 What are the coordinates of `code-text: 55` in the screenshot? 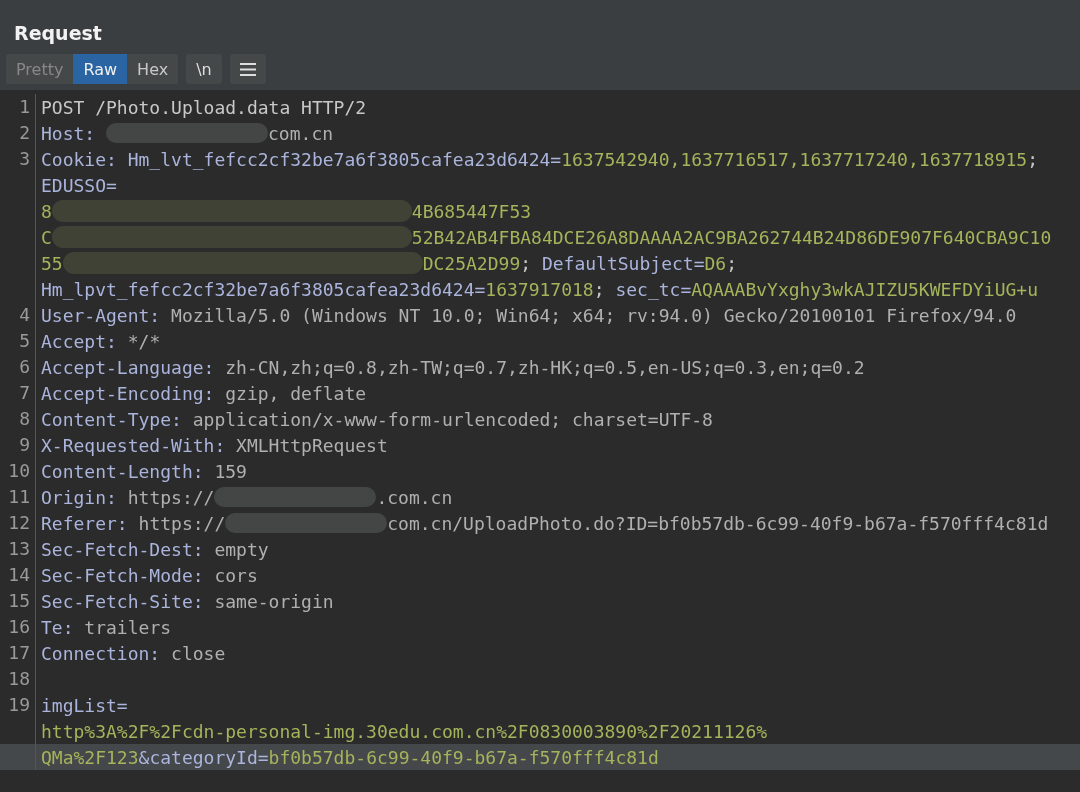 It's located at (52, 263).